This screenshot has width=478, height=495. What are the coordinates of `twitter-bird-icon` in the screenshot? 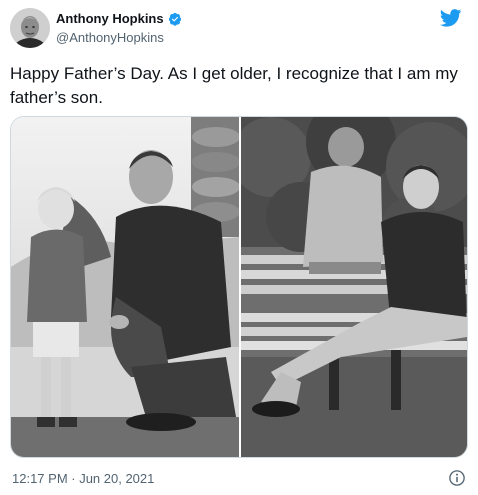 It's located at (451, 18).